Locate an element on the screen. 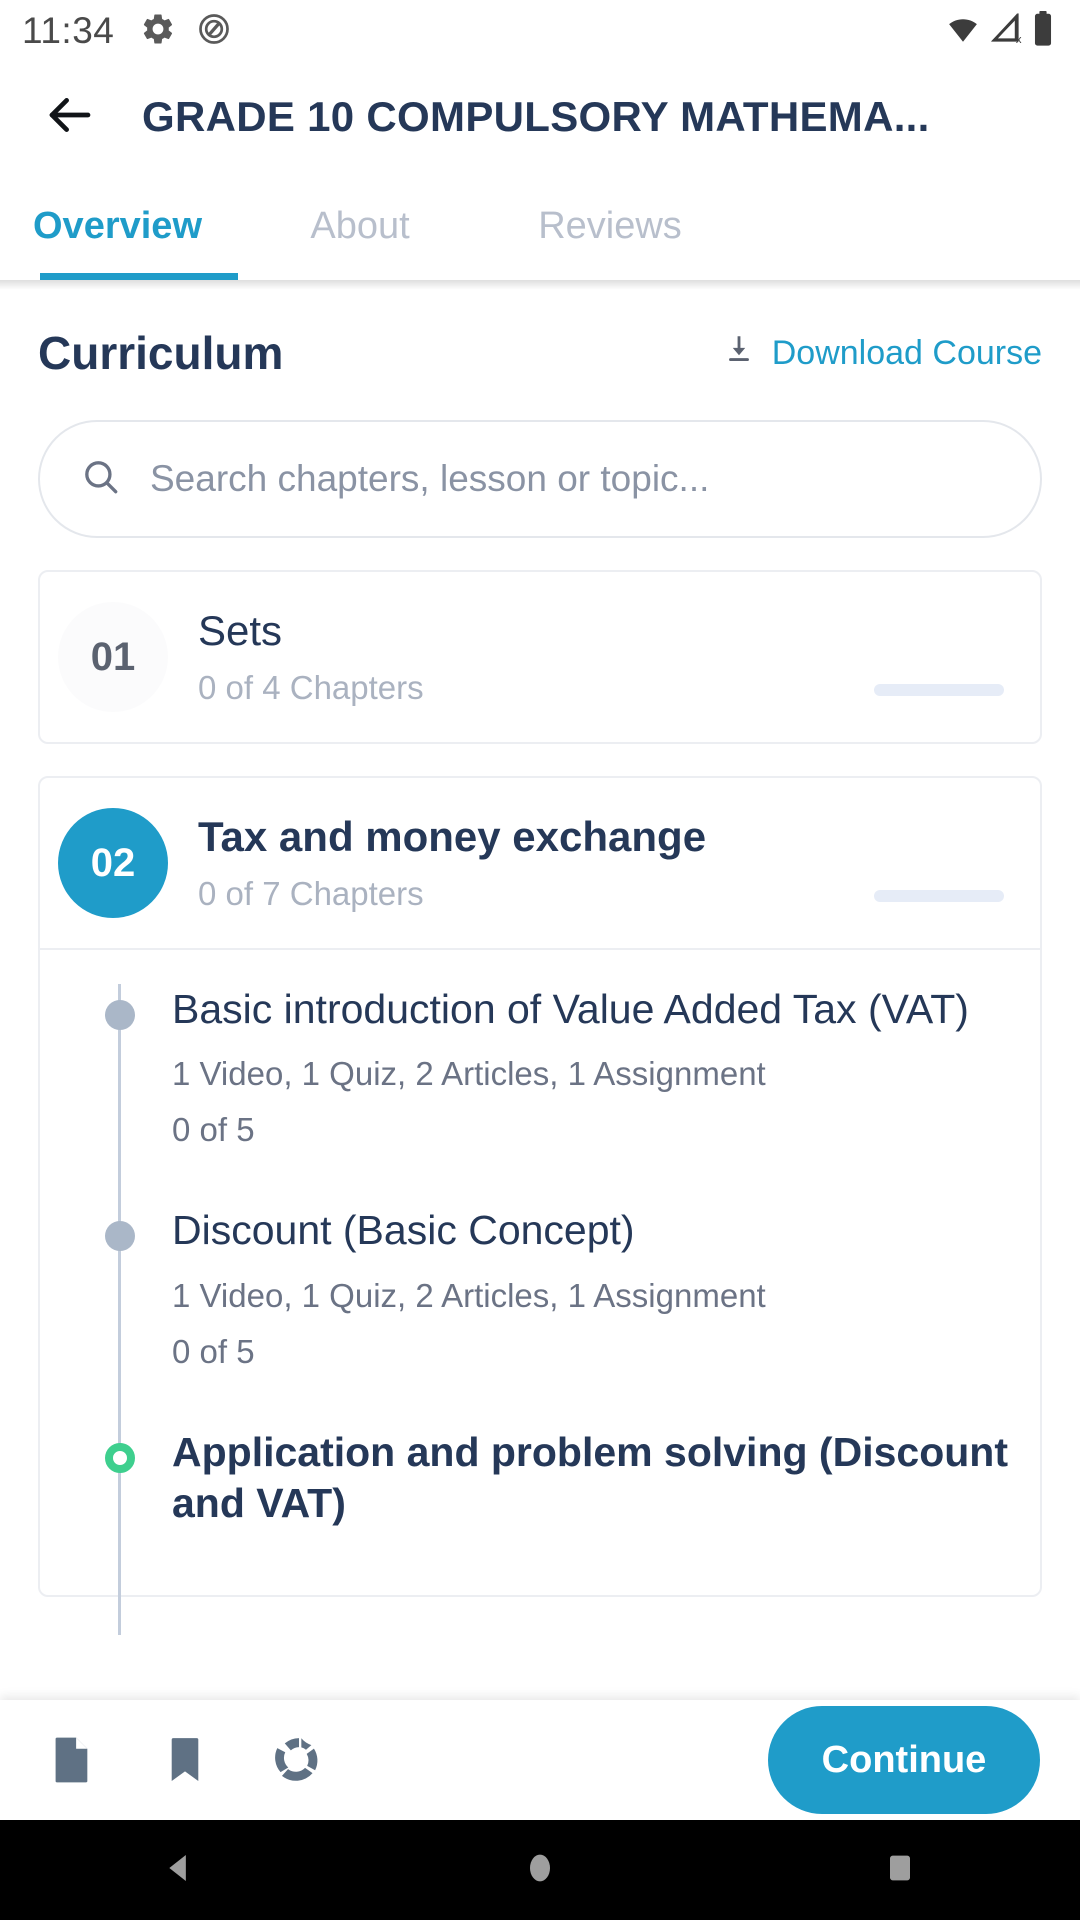 The height and width of the screenshot is (1920, 1080). chapter-subtitle: 0 of 4 Chapters is located at coordinates (311, 687).